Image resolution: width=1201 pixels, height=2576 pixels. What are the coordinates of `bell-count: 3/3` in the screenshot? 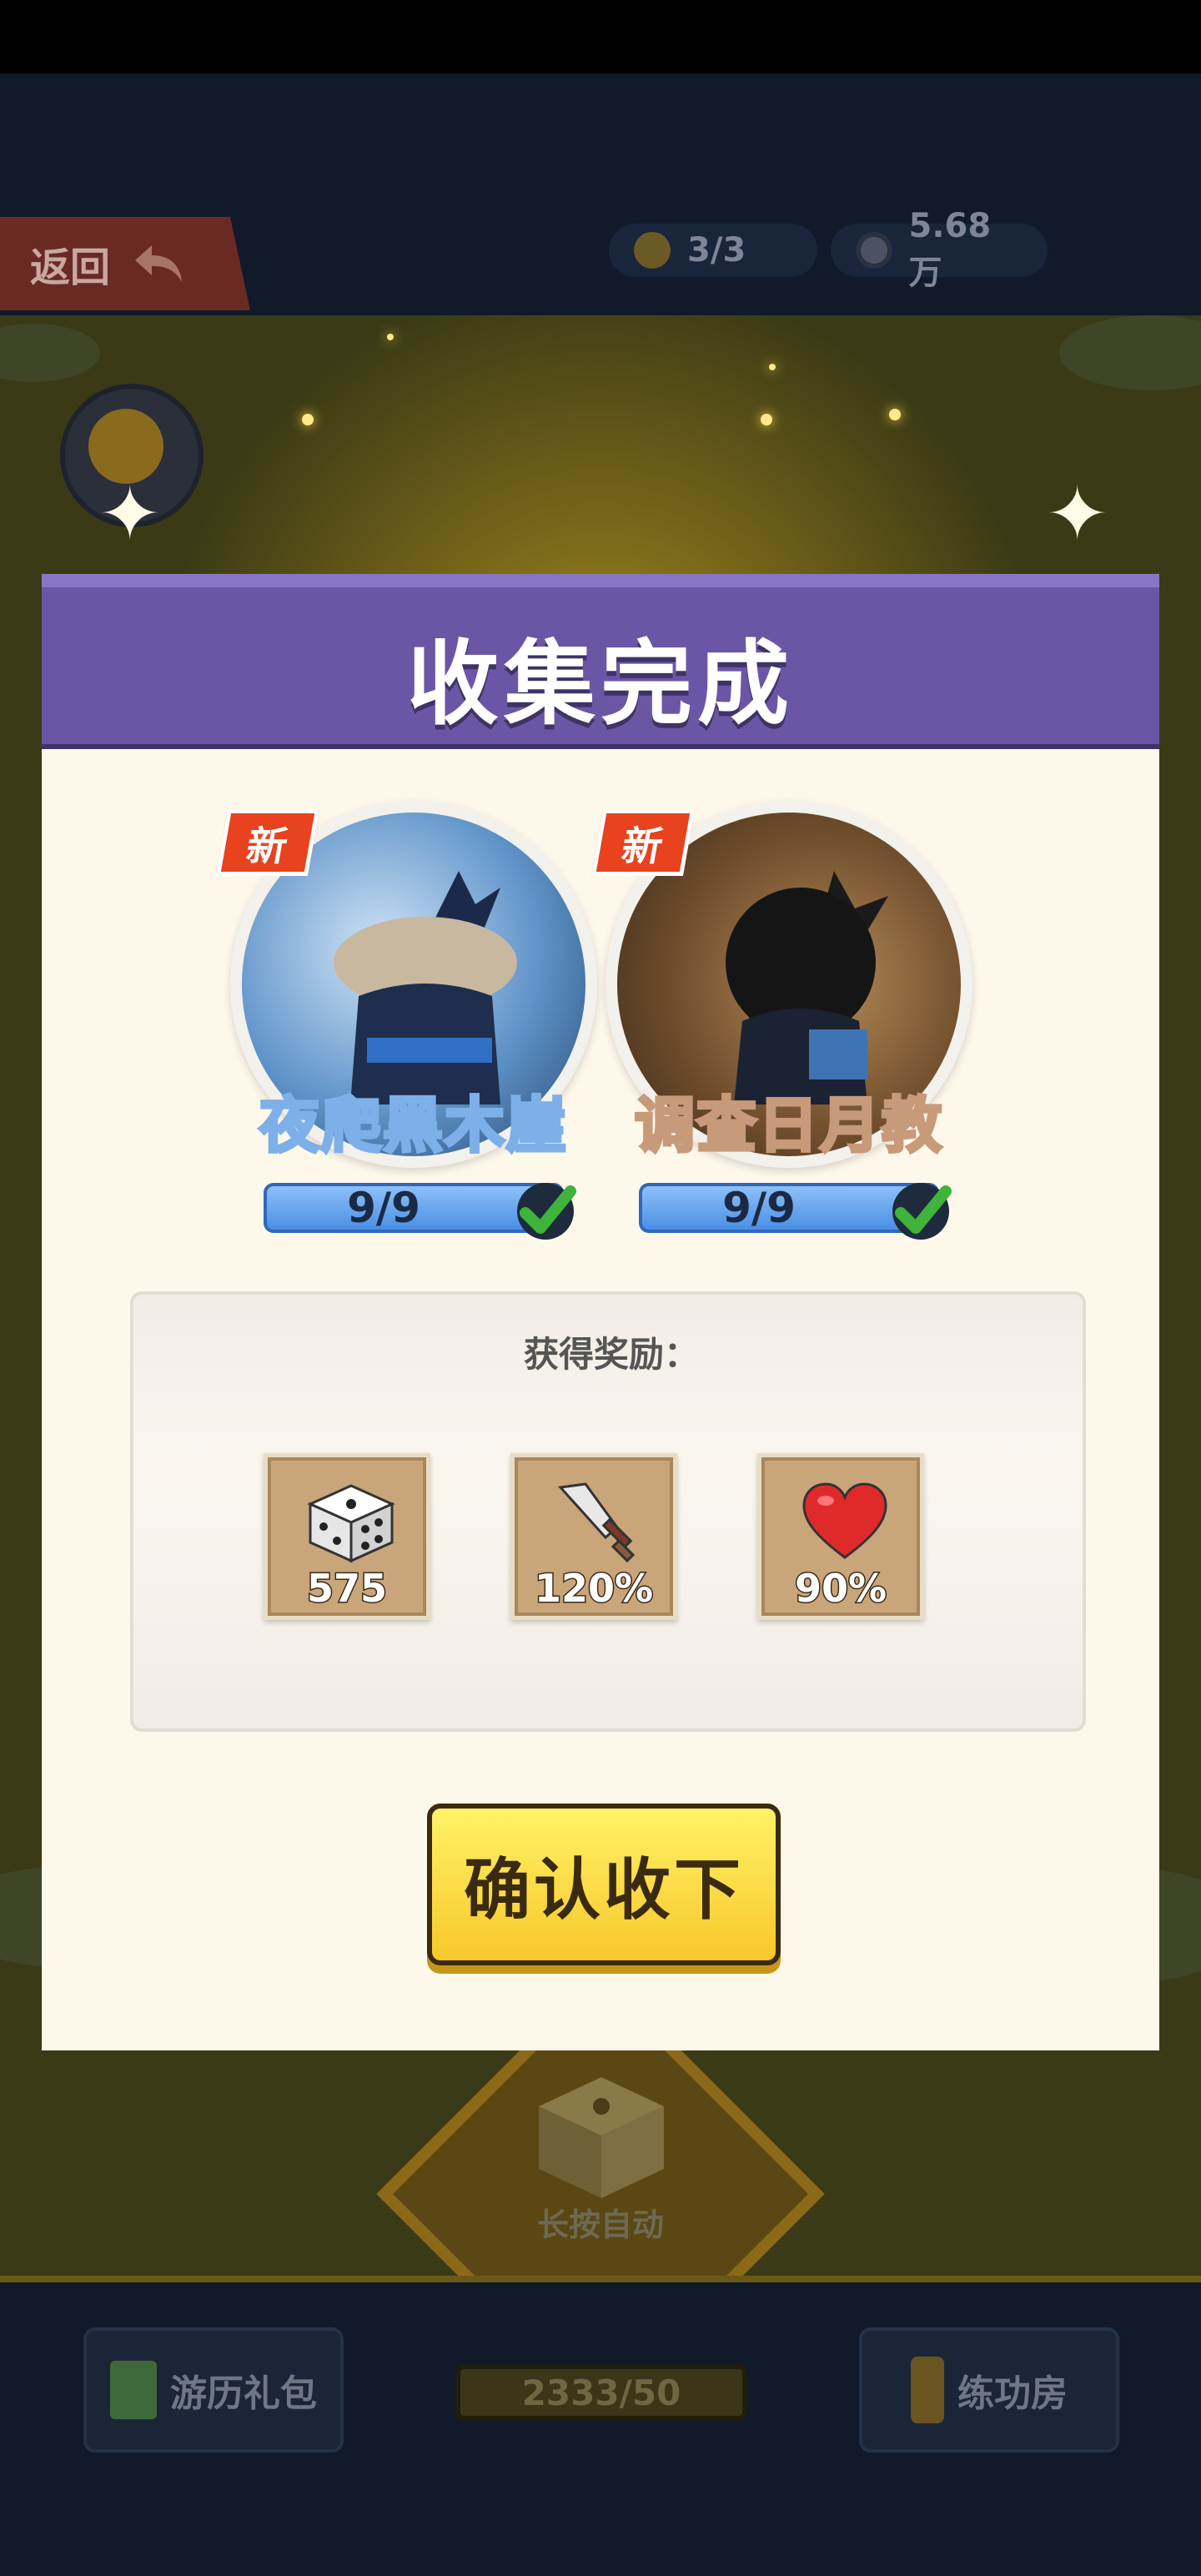 It's located at (717, 250).